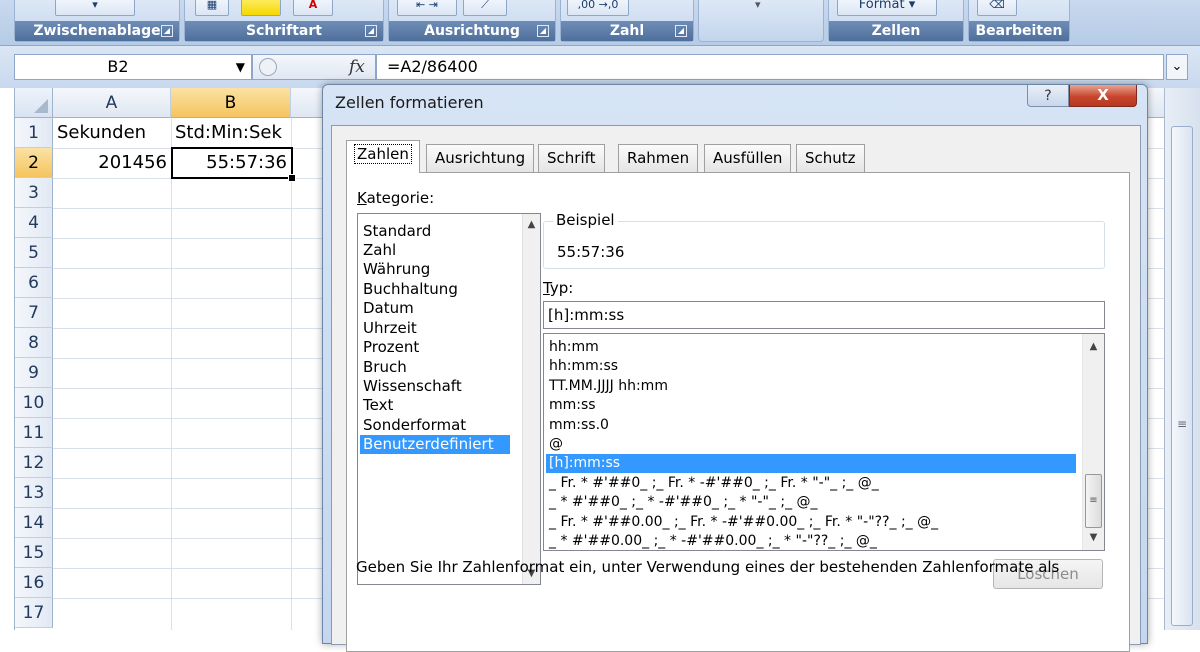  I want to click on ribbon-group-label: Ausrichtung, so click(472, 31).